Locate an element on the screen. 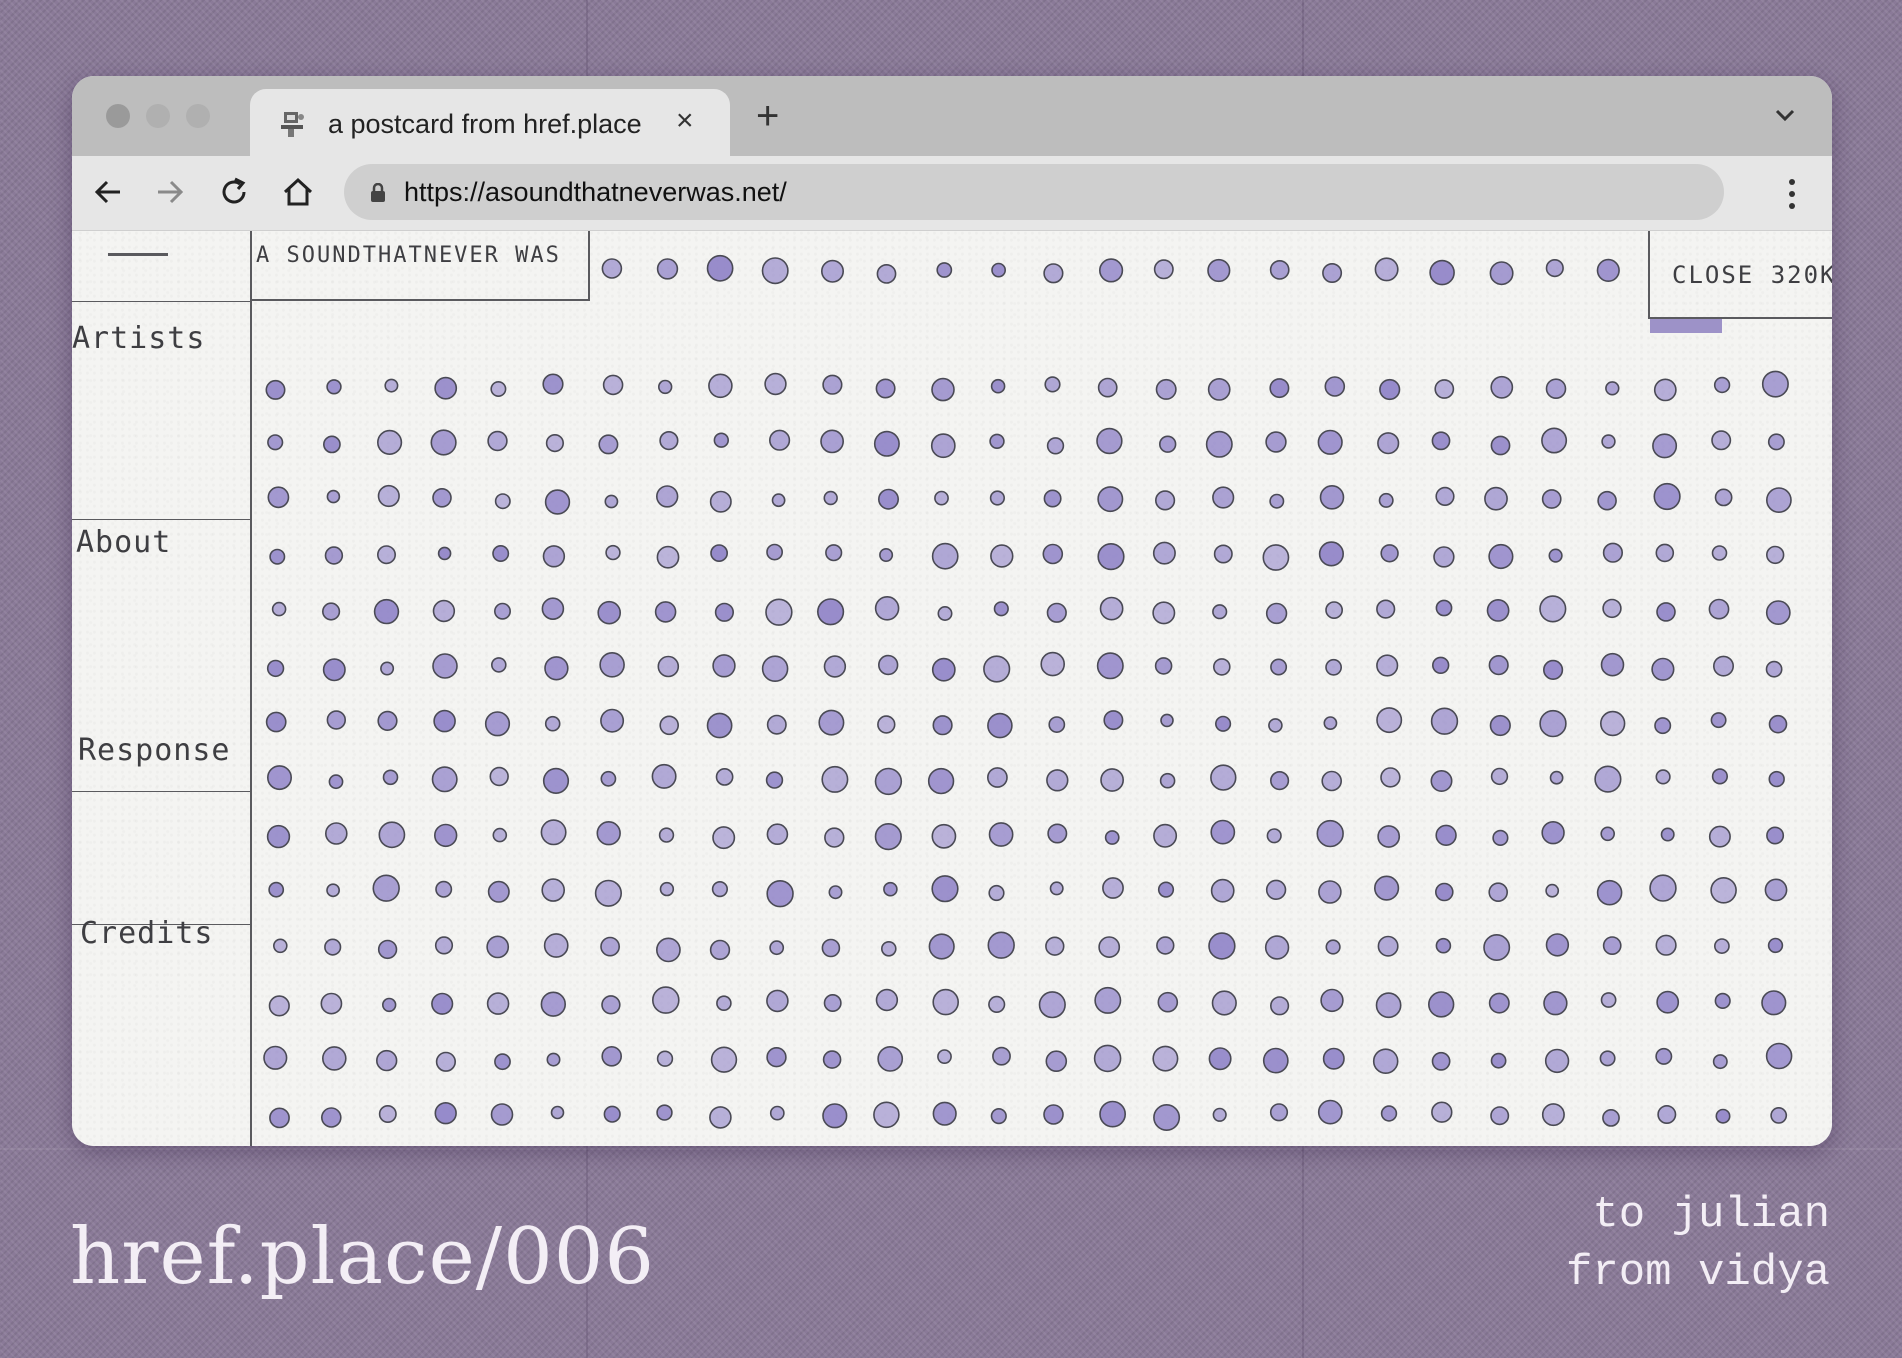 This screenshot has width=1902, height=1358. reload-icon is located at coordinates (234, 192).